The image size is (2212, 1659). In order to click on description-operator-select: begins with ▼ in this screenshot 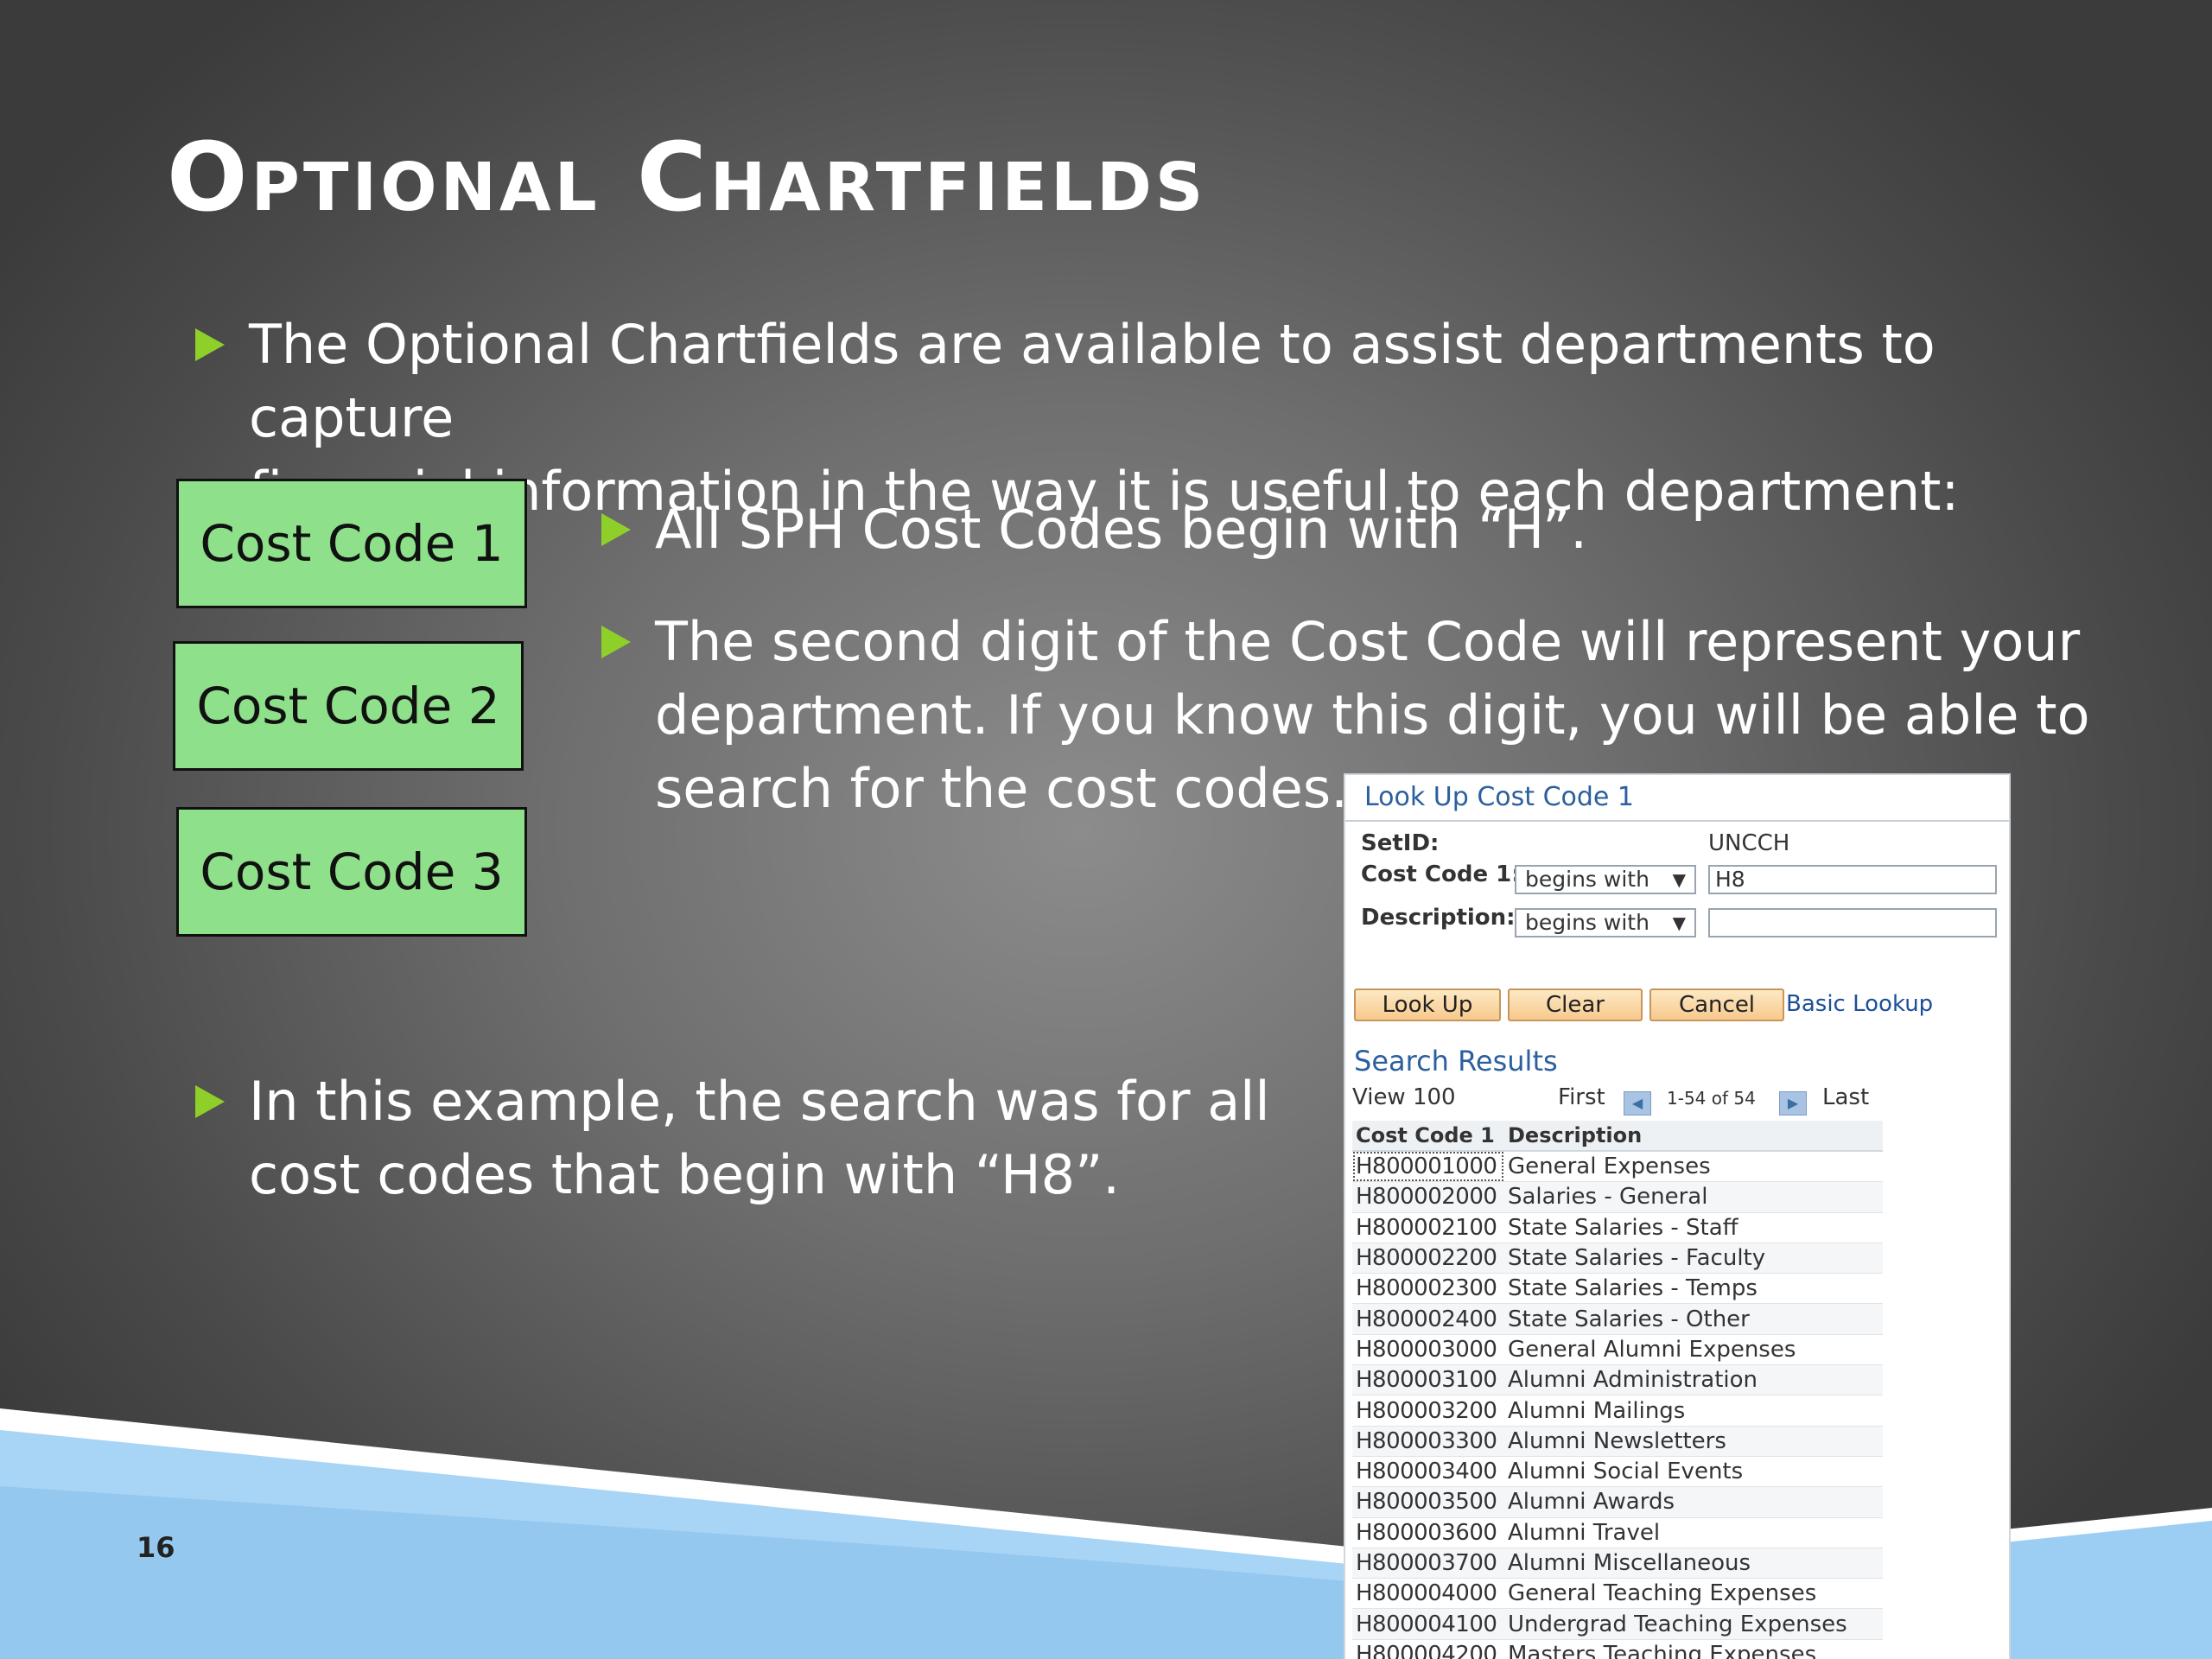, I will do `click(1605, 923)`.